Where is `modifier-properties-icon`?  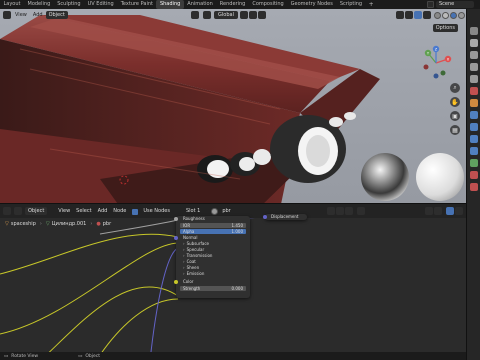
modifier-properties-icon is located at coordinates (473, 115).